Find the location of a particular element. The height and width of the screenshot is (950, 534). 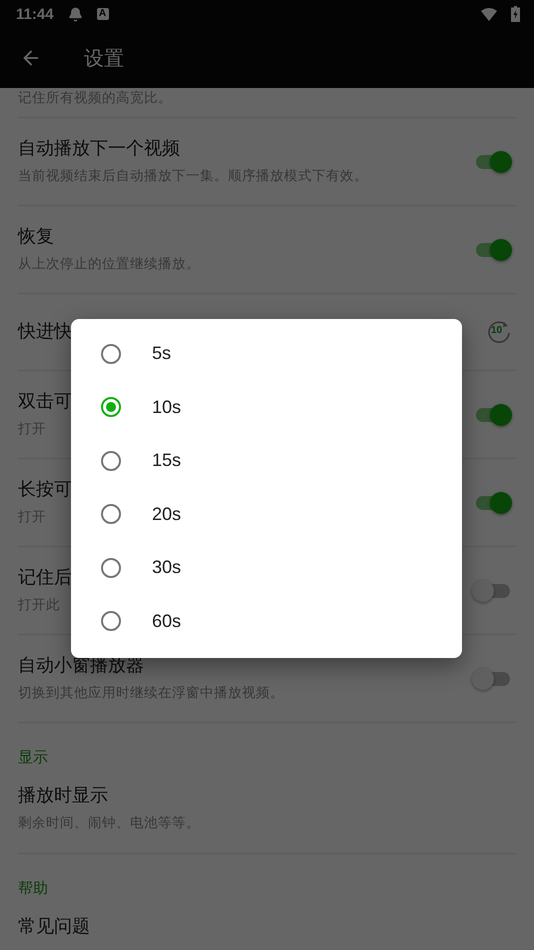

setting-title: 双击可 is located at coordinates (45, 402).